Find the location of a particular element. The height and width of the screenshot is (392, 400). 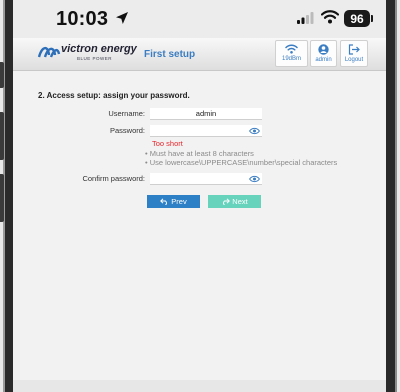

wifi-signal-button: 19dBm is located at coordinates (291, 53).